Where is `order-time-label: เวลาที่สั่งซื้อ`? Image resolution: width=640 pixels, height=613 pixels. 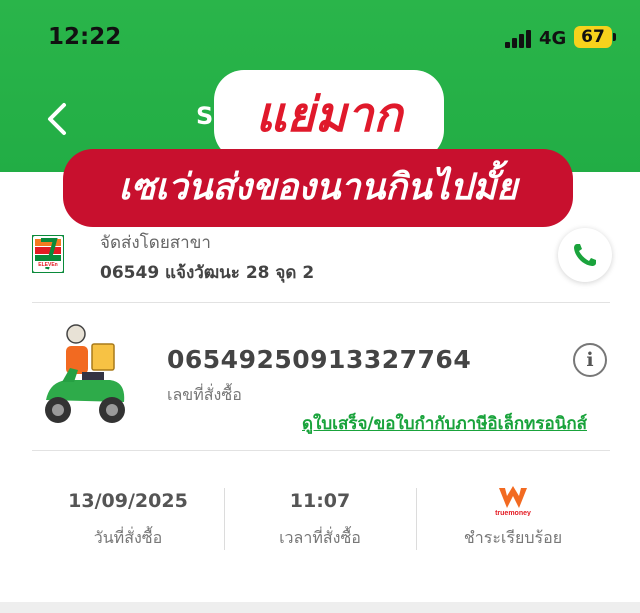
order-time-label: เวลาที่สั่งซื้อ is located at coordinates (320, 537).